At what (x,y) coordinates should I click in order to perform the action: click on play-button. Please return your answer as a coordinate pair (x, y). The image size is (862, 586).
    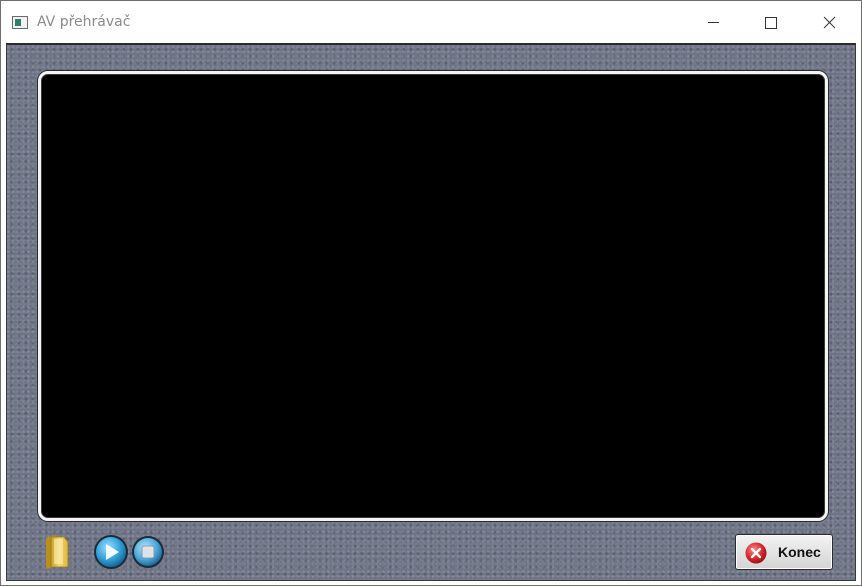
    Looking at the image, I should click on (111, 552).